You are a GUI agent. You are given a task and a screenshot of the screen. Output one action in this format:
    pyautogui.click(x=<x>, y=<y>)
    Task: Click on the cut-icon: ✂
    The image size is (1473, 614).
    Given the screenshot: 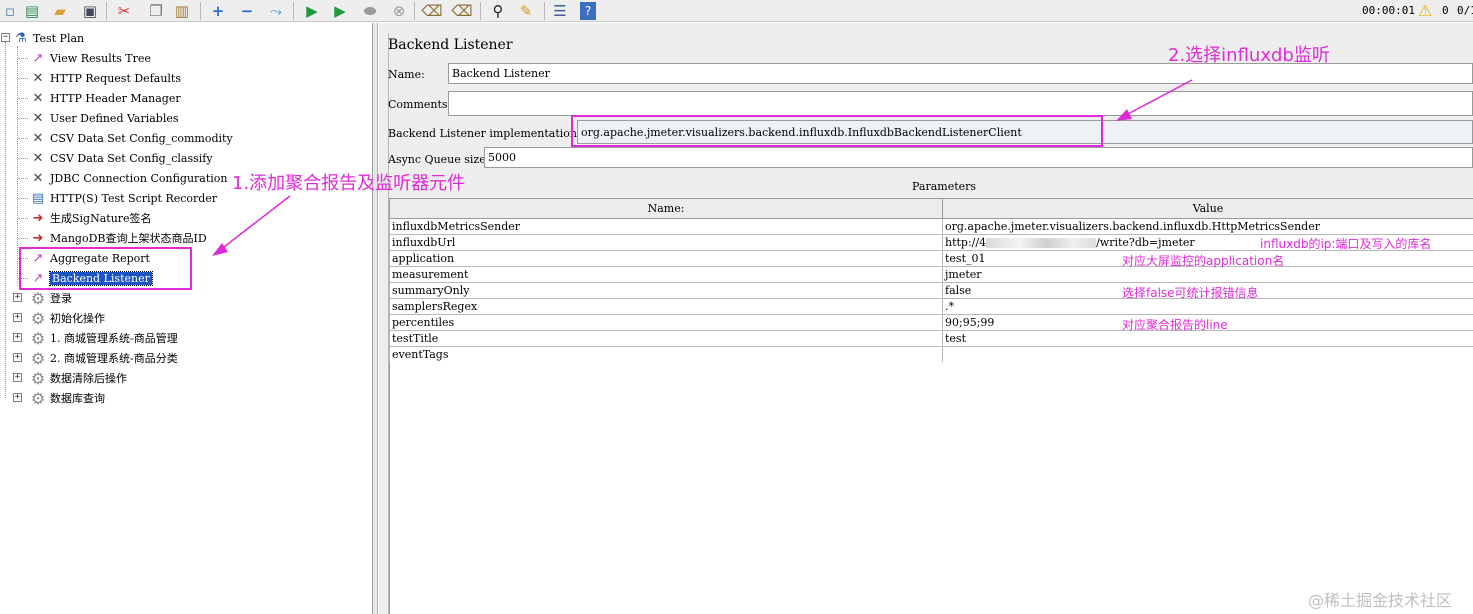 What is the action you would take?
    pyautogui.click(x=124, y=11)
    